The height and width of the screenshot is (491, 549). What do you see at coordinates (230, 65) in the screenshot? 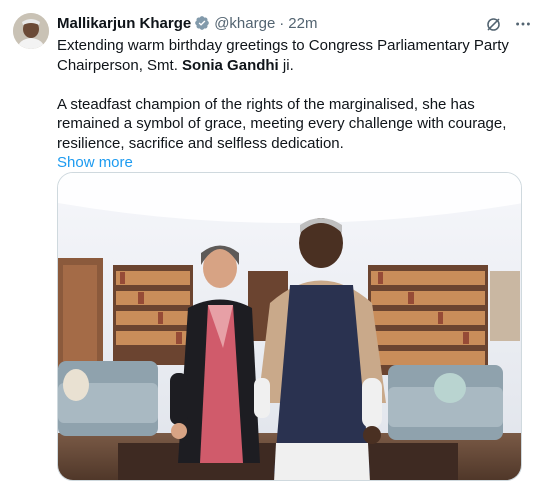
I see `mention-sonia-gandhi: Sonia Gandhi` at bounding box center [230, 65].